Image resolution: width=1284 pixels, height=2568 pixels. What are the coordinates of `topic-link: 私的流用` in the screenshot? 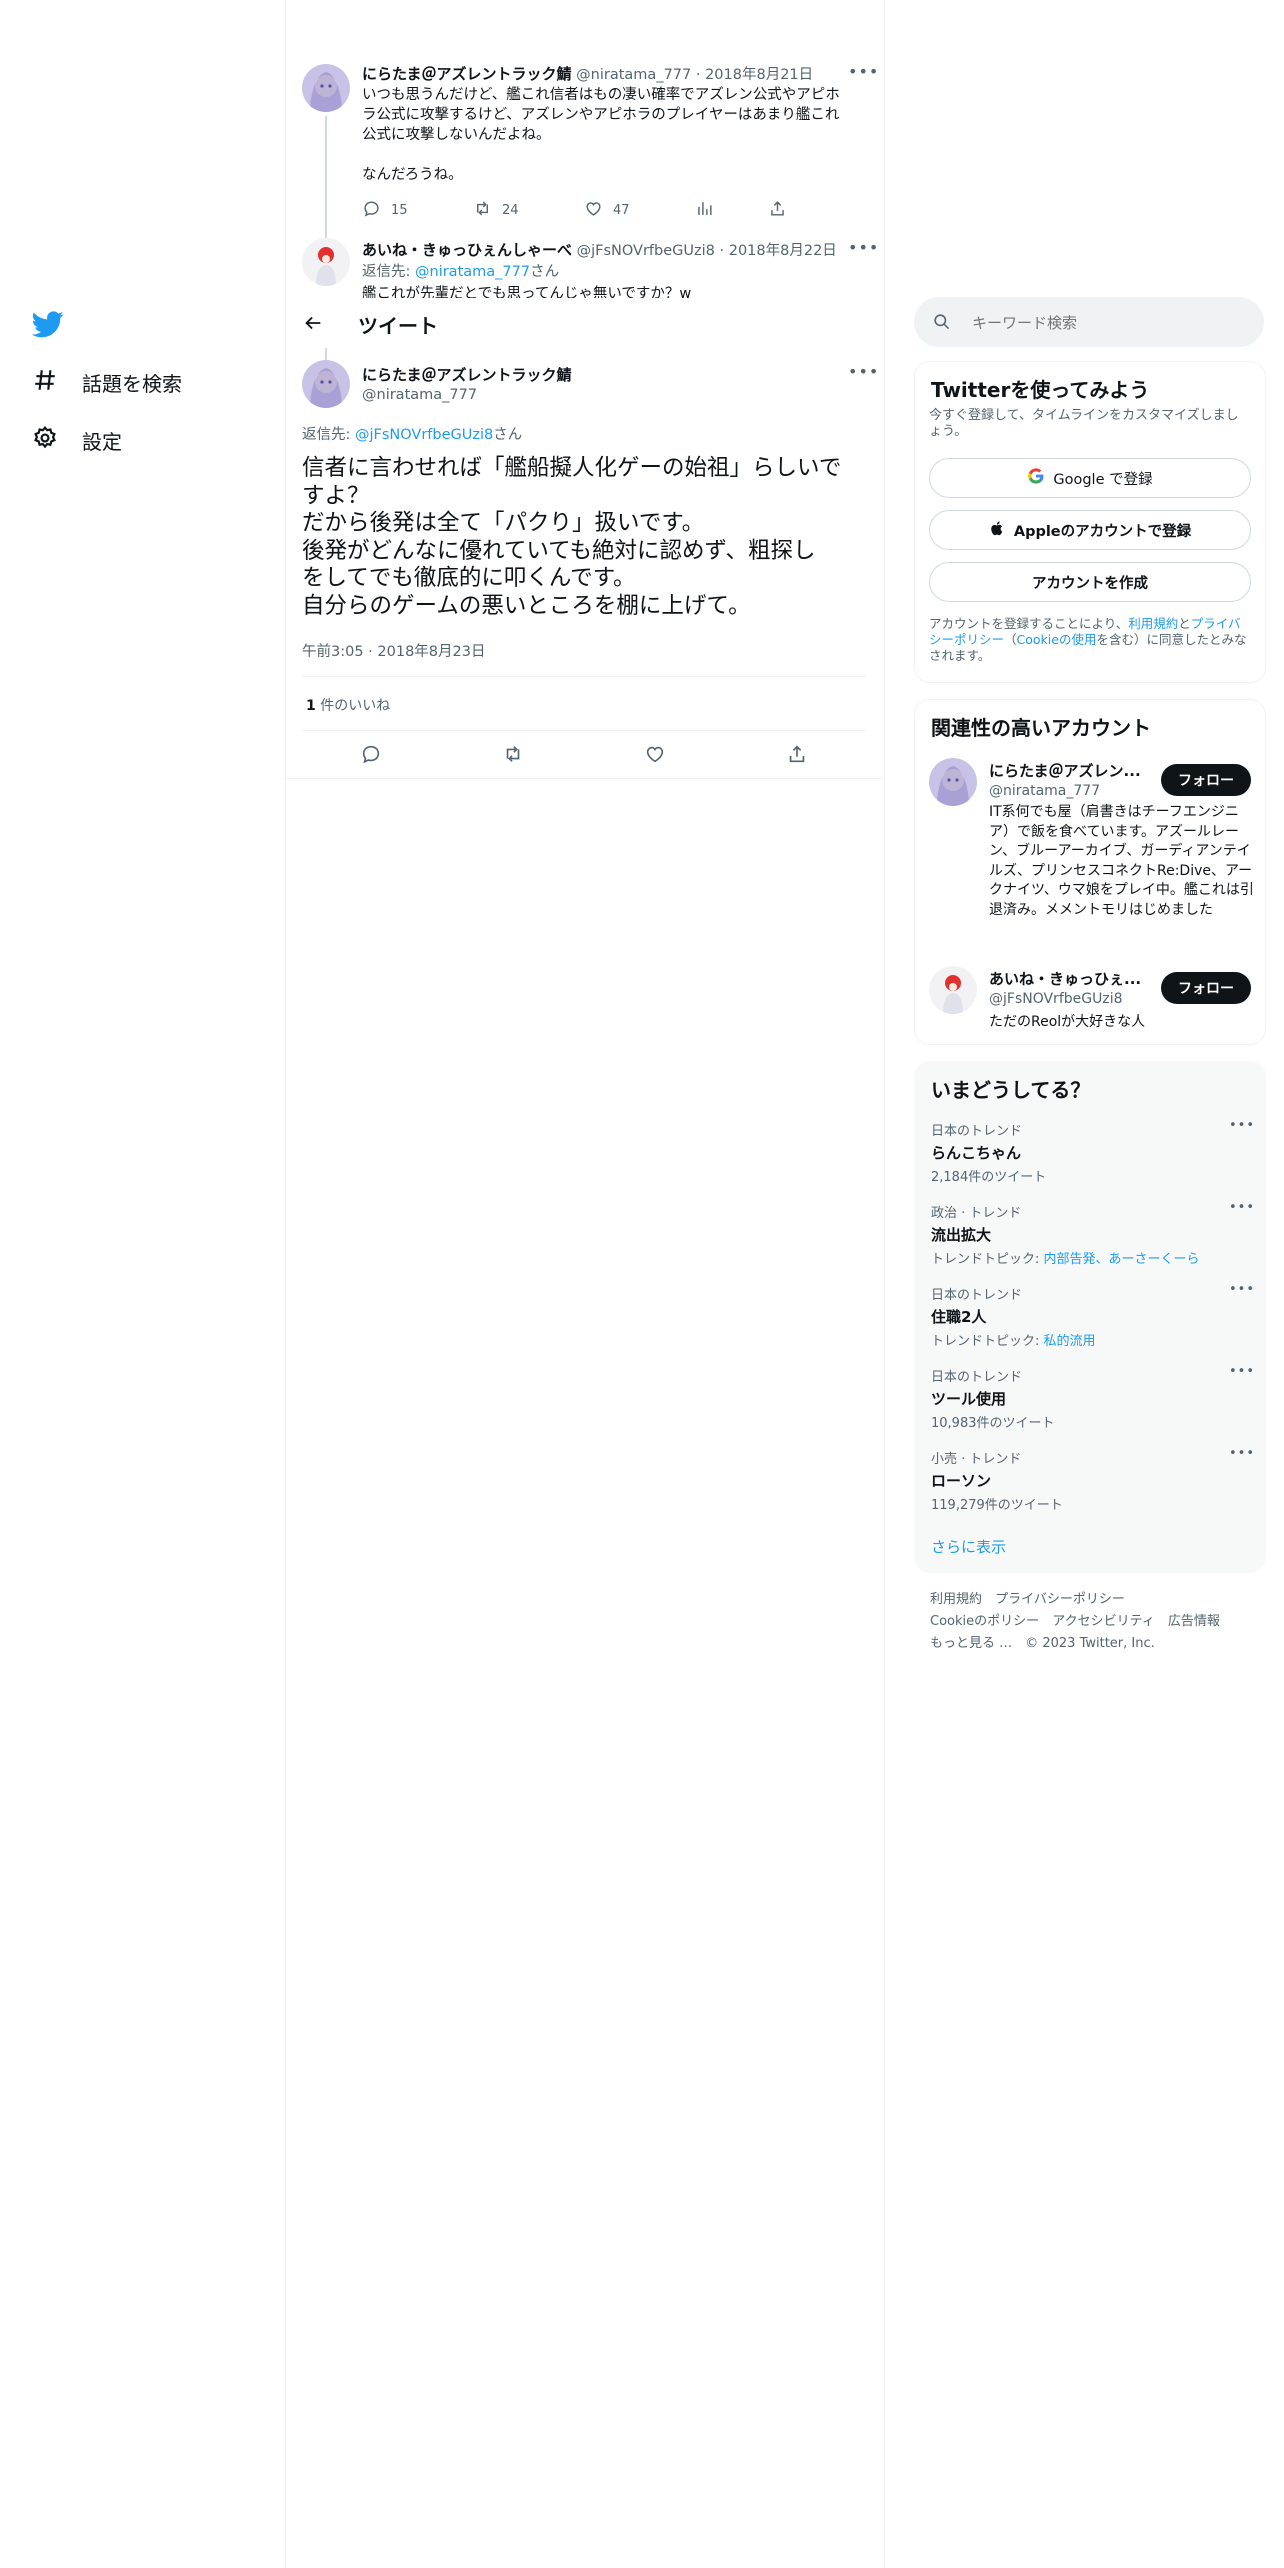 It's located at (1070, 1341).